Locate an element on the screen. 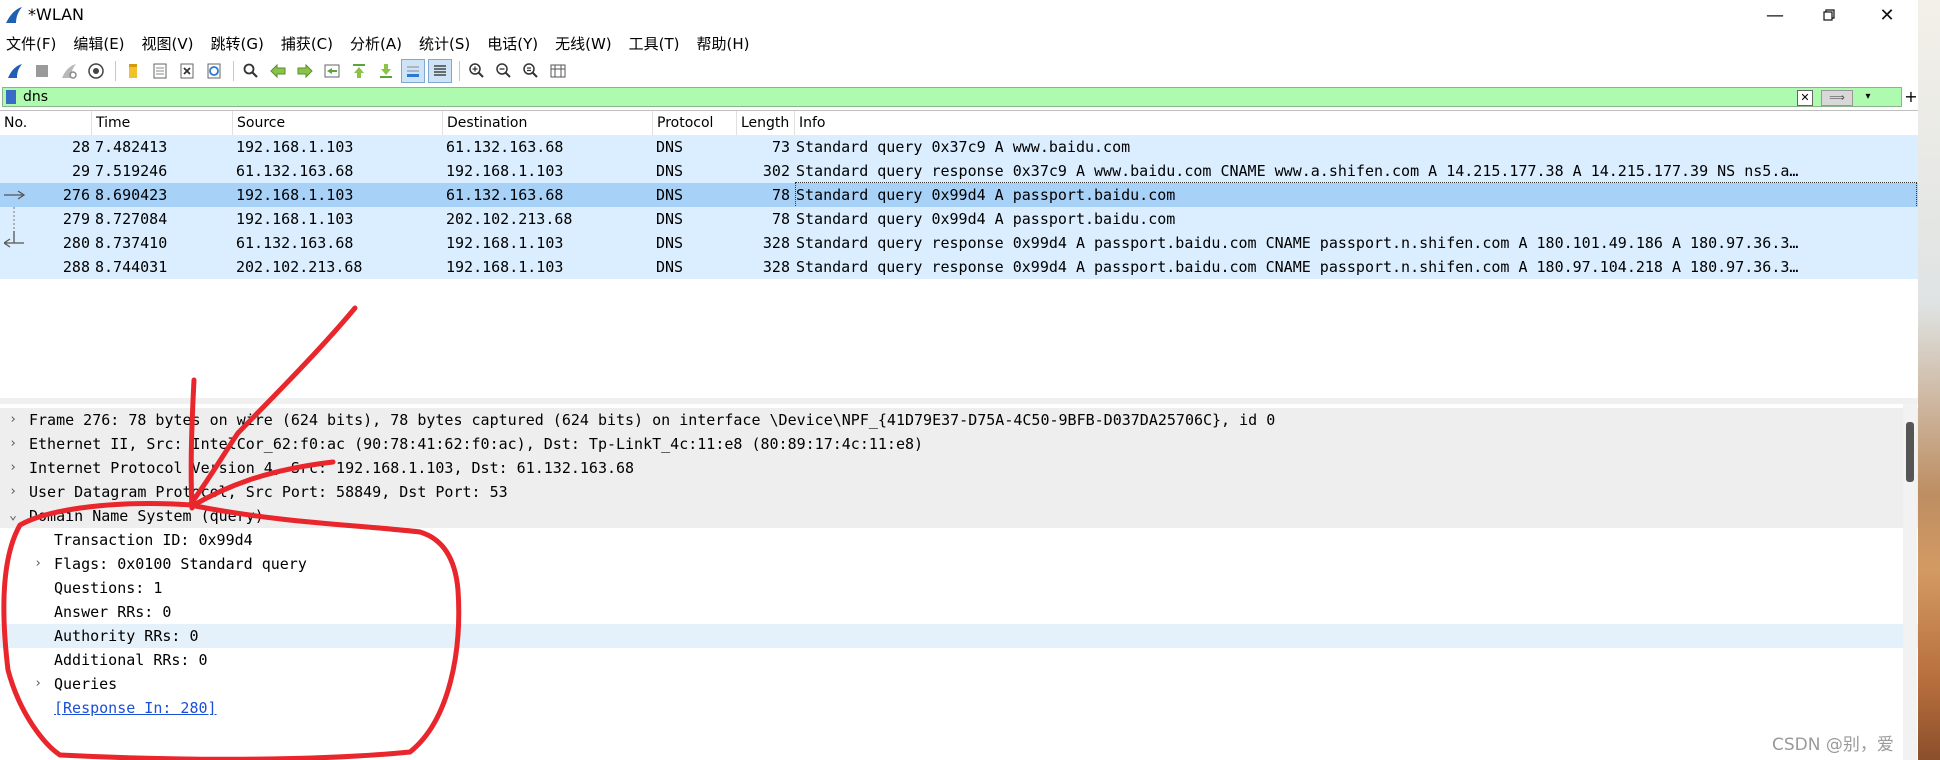 The image size is (1940, 760). column-header-no: No. is located at coordinates (46, 123).